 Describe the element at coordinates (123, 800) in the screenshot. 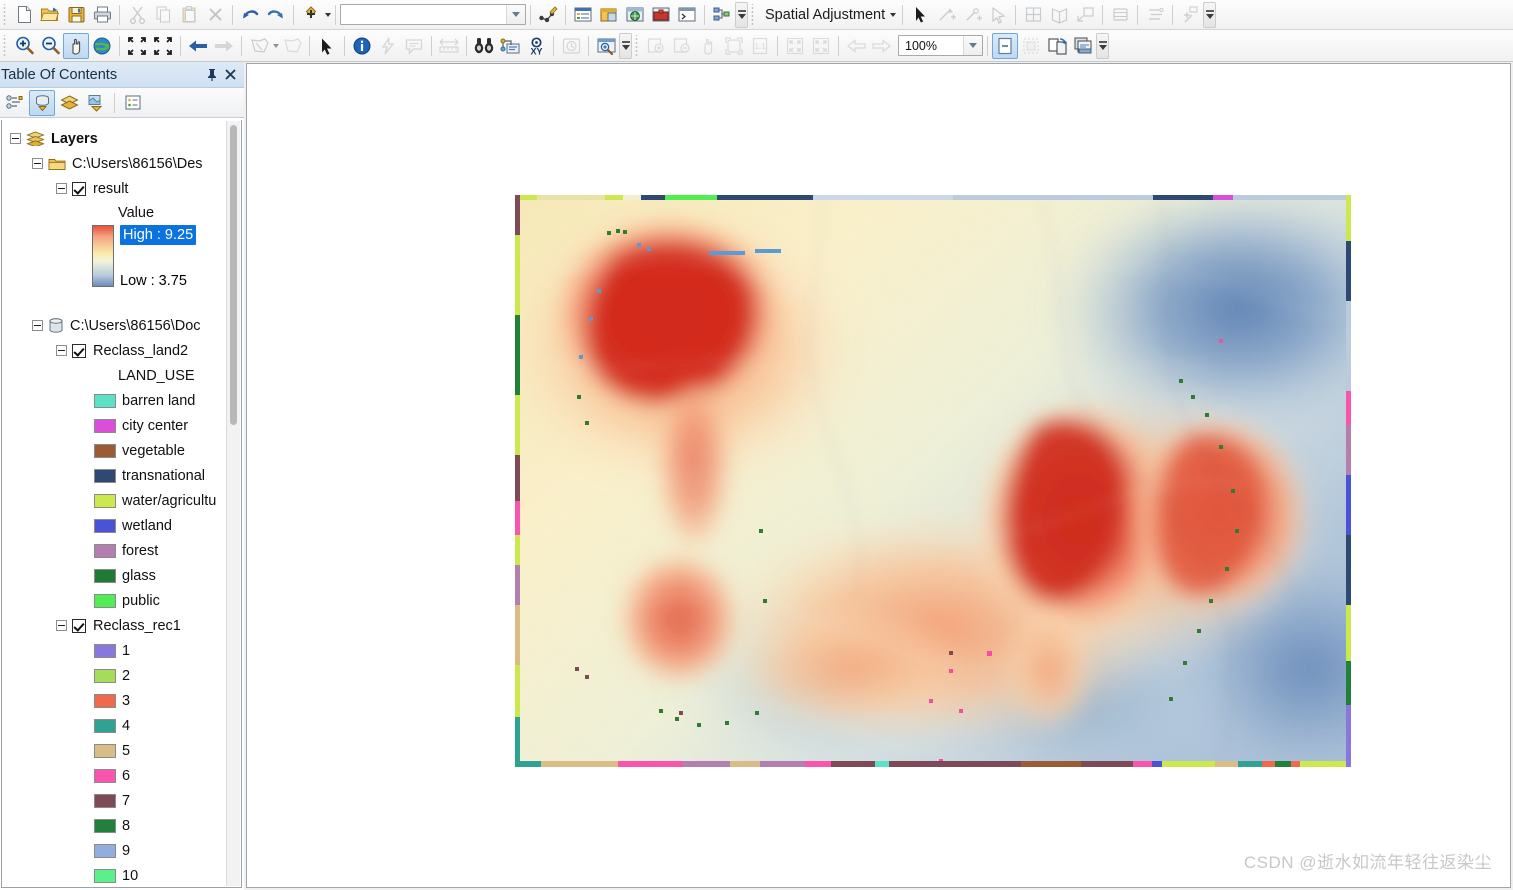

I see `list-item: 7` at that location.